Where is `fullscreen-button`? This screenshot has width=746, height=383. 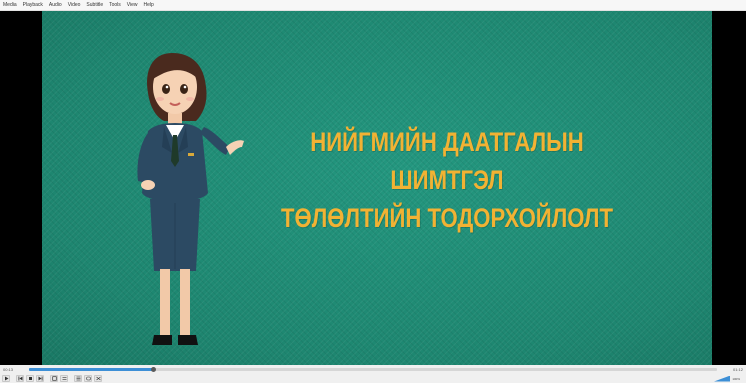 fullscreen-button is located at coordinates (54, 378).